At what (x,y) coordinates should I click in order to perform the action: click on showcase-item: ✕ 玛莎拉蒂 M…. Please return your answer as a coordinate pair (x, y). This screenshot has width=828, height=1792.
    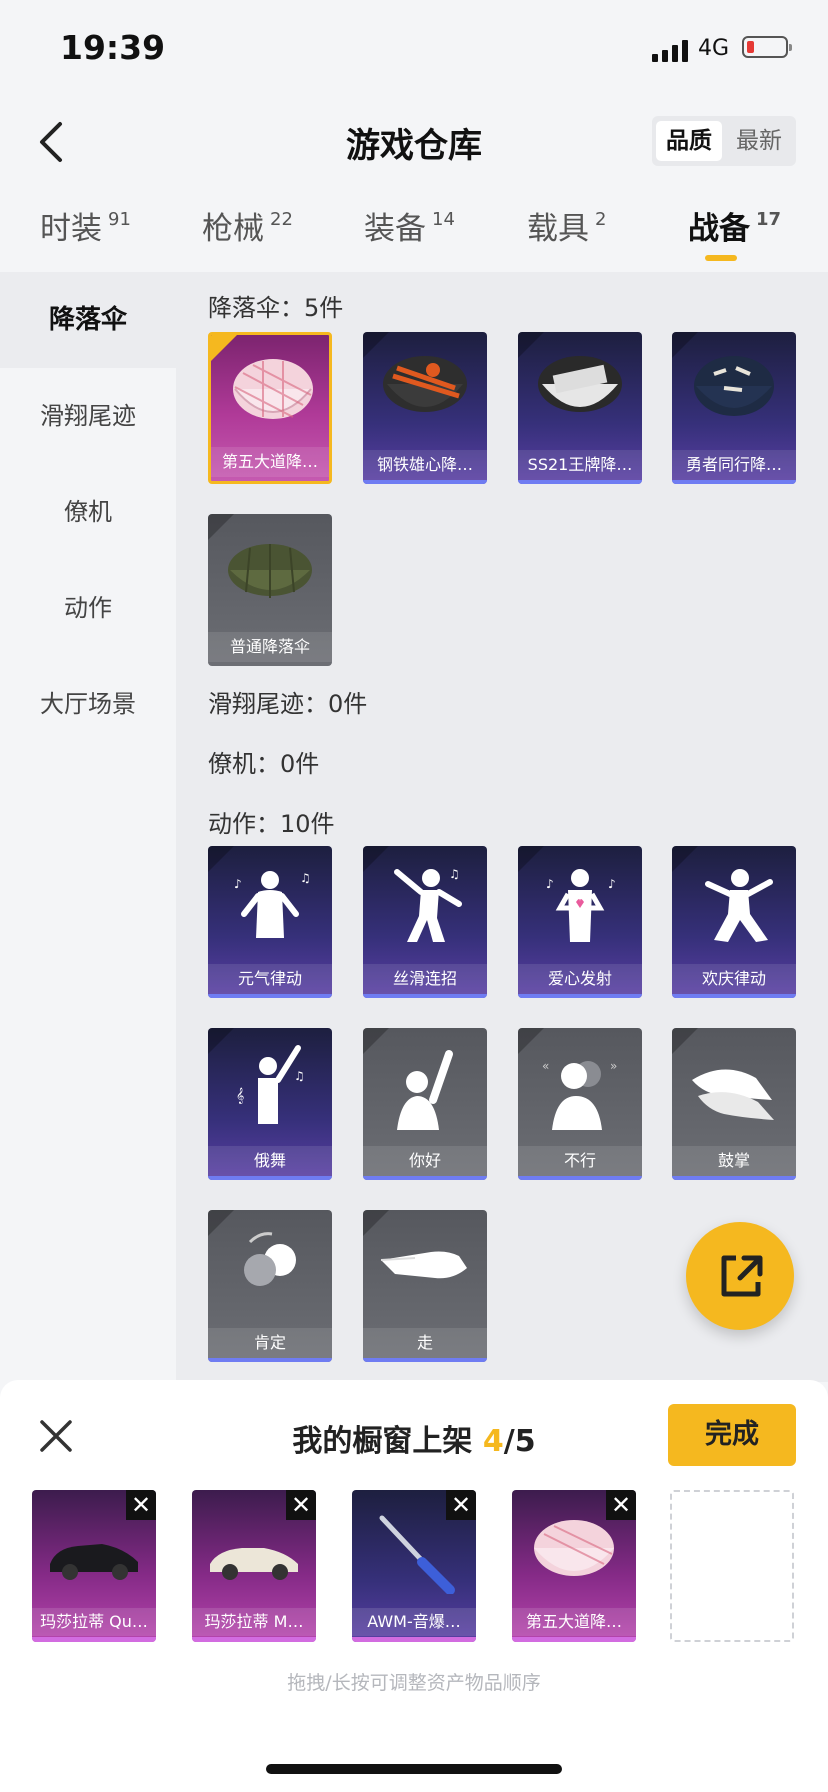
    Looking at the image, I should click on (254, 1566).